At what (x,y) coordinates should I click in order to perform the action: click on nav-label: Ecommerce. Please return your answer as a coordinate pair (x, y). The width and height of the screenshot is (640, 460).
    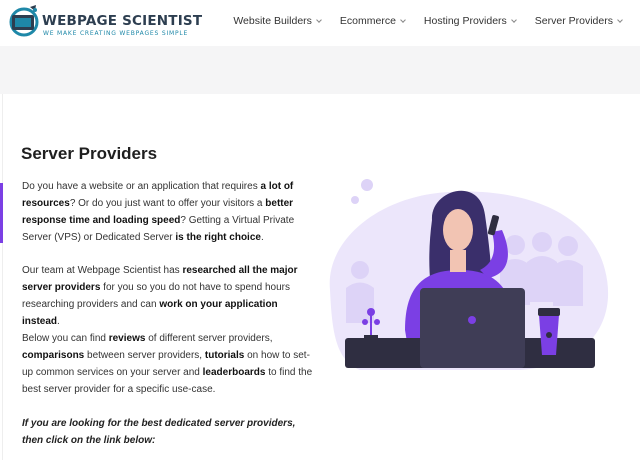
    Looking at the image, I should click on (367, 21).